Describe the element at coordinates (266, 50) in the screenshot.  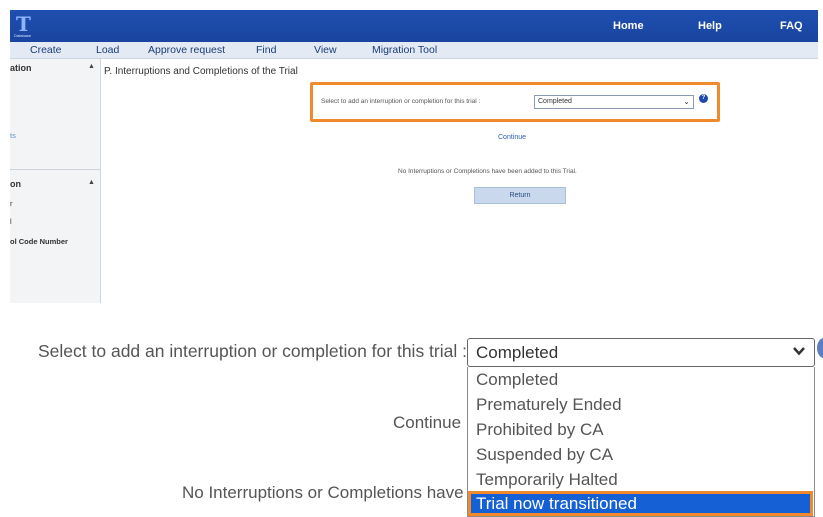
I see `menu-find: Find` at that location.